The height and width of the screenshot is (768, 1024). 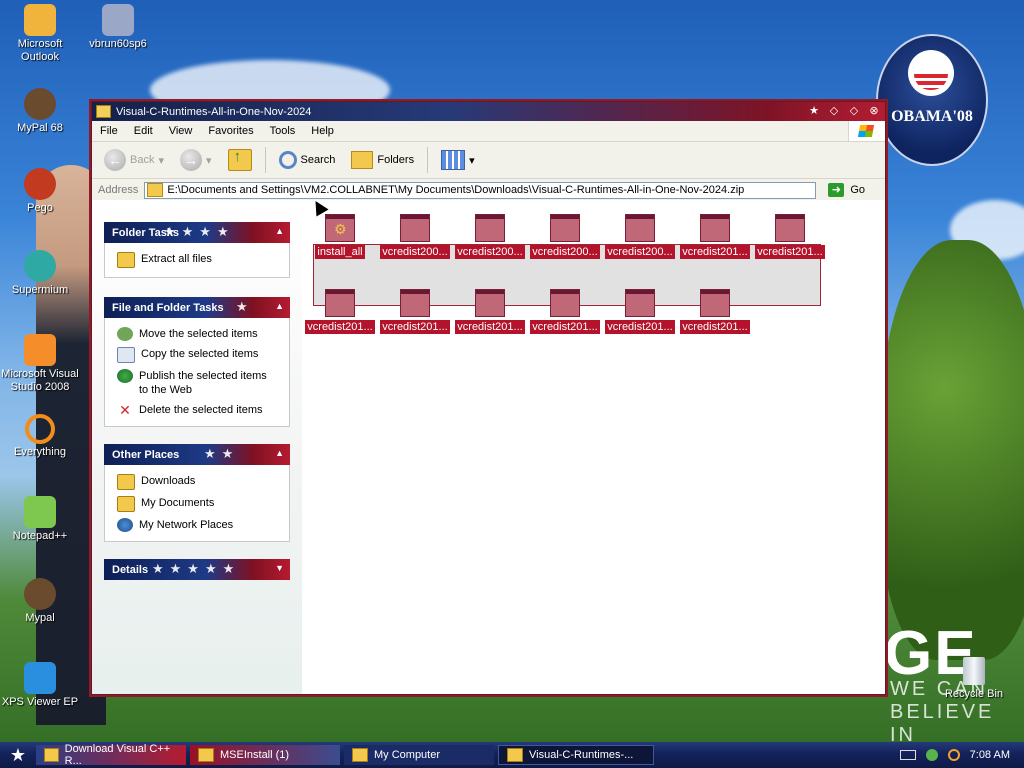 What do you see at coordinates (197, 525) in the screenshot?
I see `place-my-network-places: My Network Places` at bounding box center [197, 525].